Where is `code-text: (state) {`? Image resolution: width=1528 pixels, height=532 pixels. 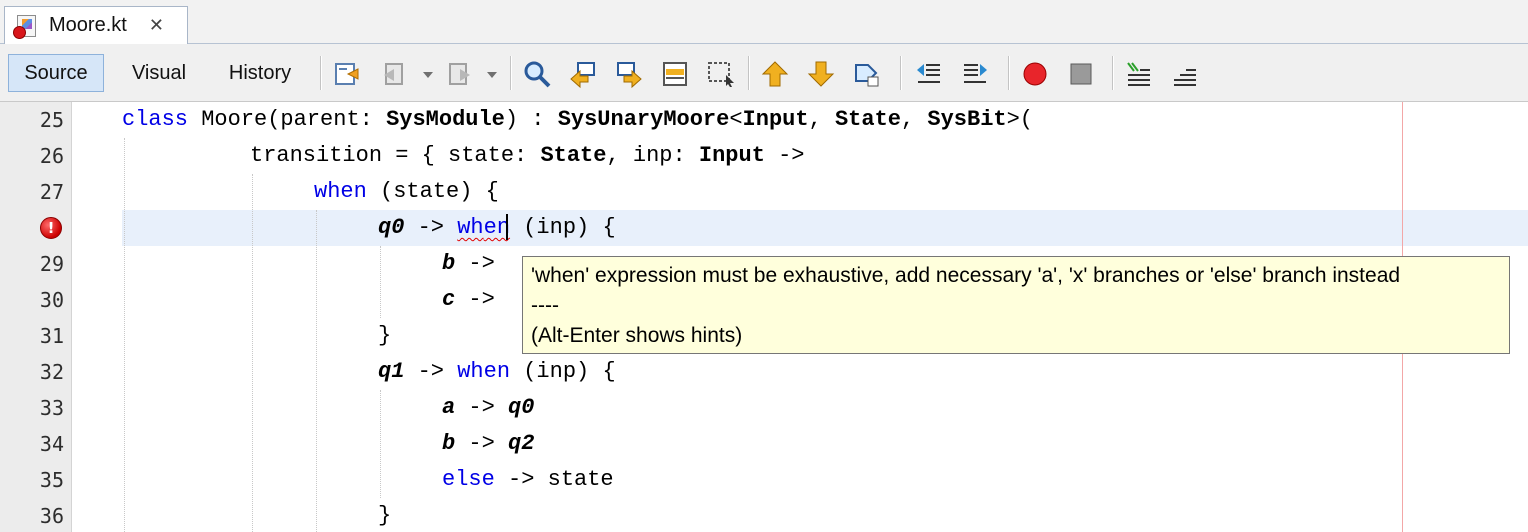 code-text: (state) { is located at coordinates (432, 191).